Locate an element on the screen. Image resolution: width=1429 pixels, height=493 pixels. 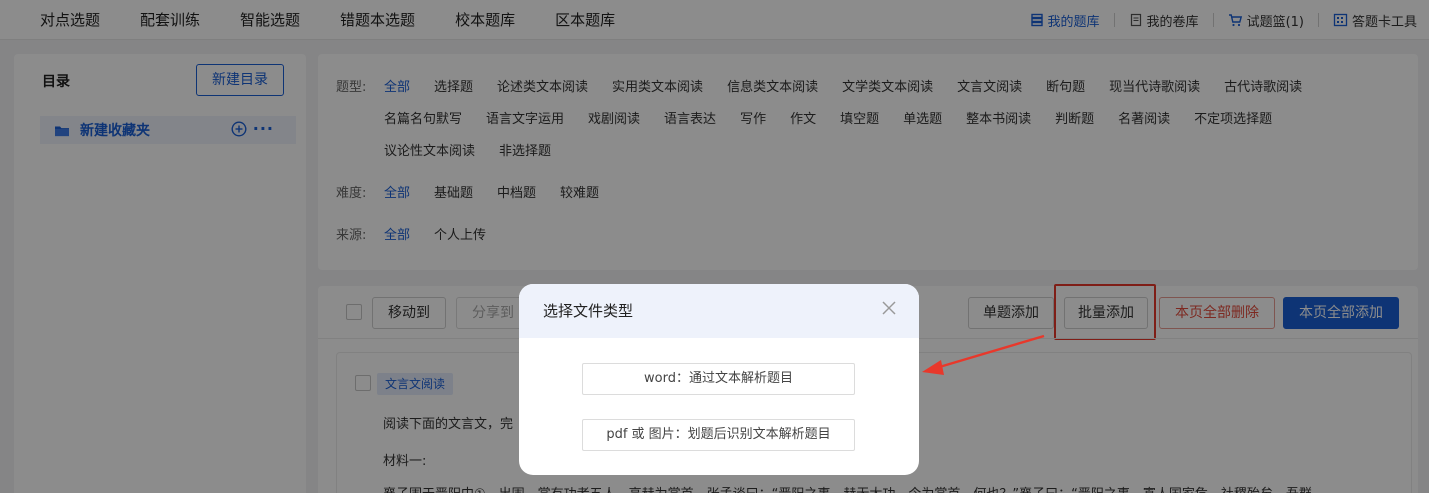
pdf-image-option-button: pdf 或 图片：划题后识别文本解析题目 is located at coordinates (718, 435).